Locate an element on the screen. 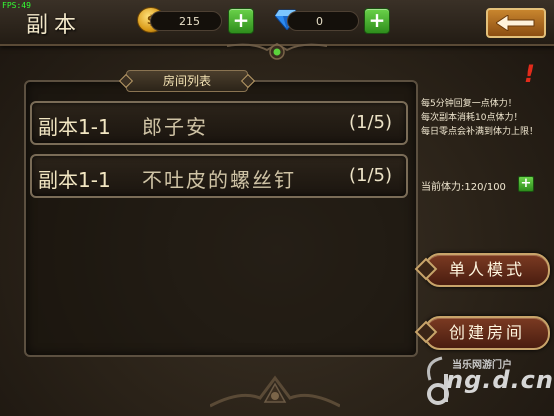 The image size is (554, 416). back-arrow-icon is located at coordinates (515, 23).